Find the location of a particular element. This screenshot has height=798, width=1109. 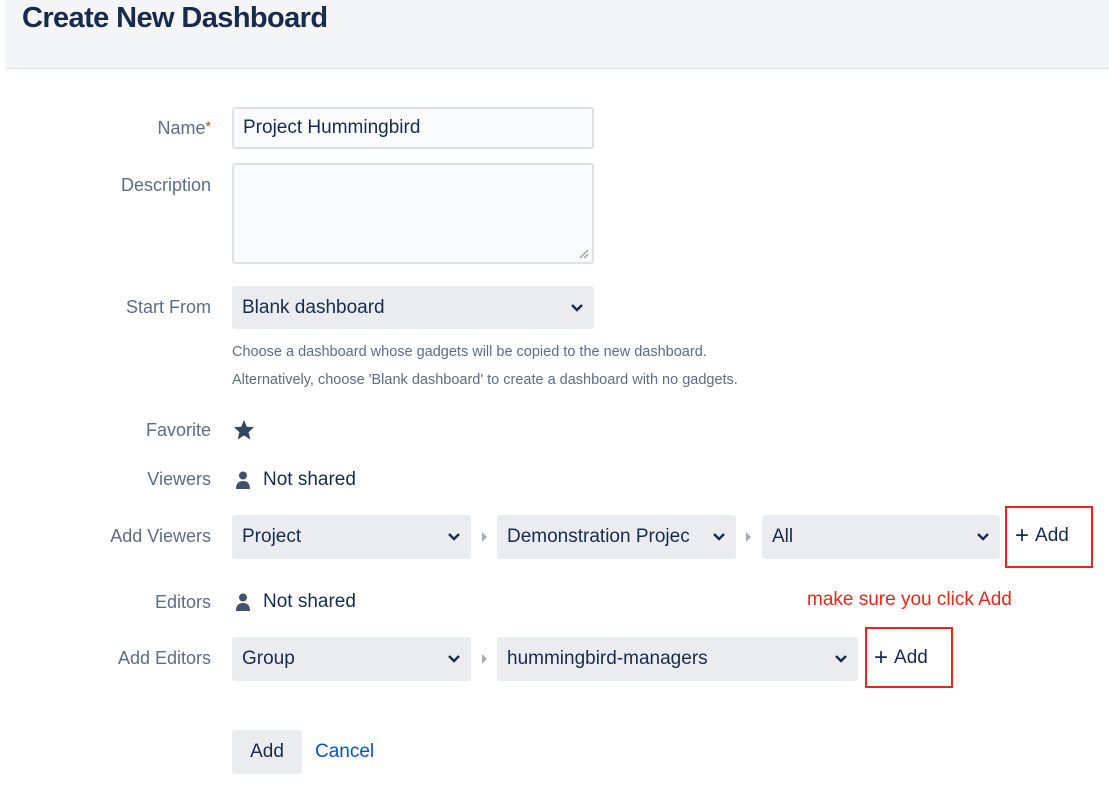

editors-label: Editors is located at coordinates (182, 602).